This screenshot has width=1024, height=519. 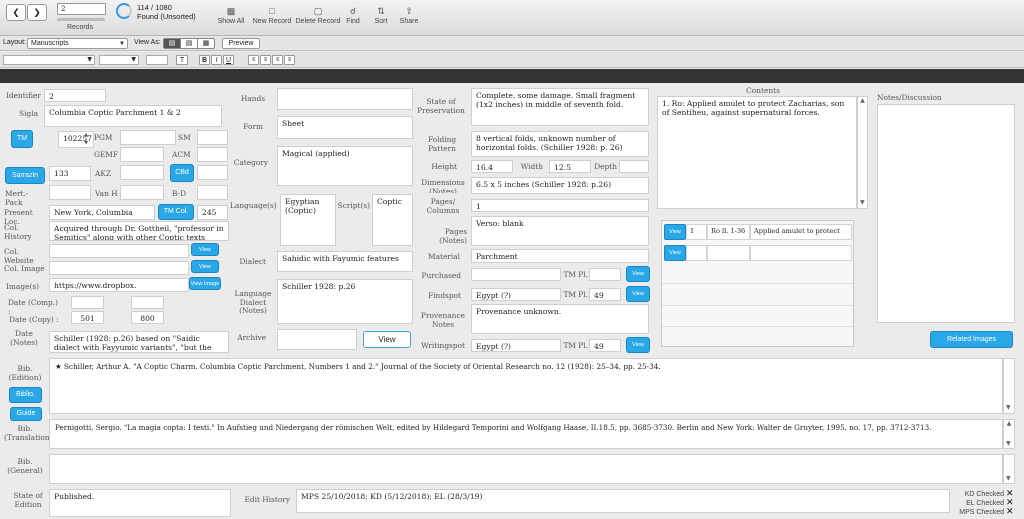 I want to click on bib-general-scrollbar: ▼, so click(x=1009, y=469).